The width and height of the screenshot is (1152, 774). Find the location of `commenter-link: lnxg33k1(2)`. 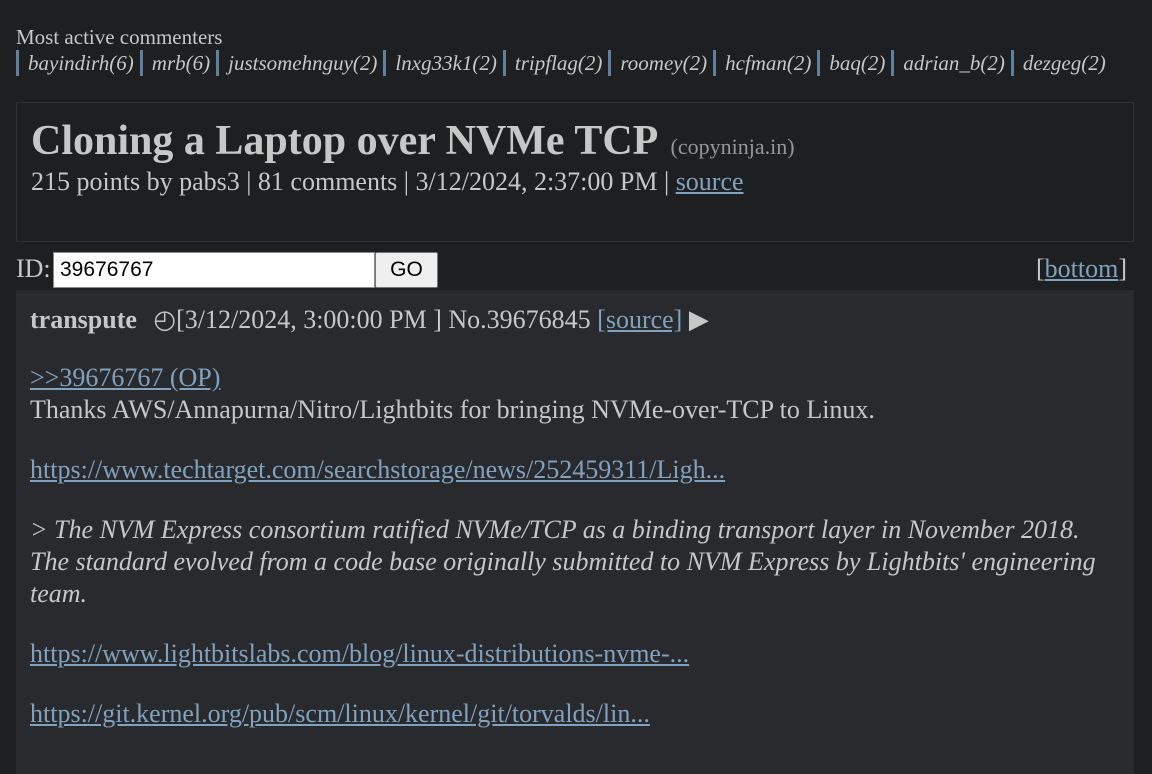

commenter-link: lnxg33k1(2) is located at coordinates (442, 63).